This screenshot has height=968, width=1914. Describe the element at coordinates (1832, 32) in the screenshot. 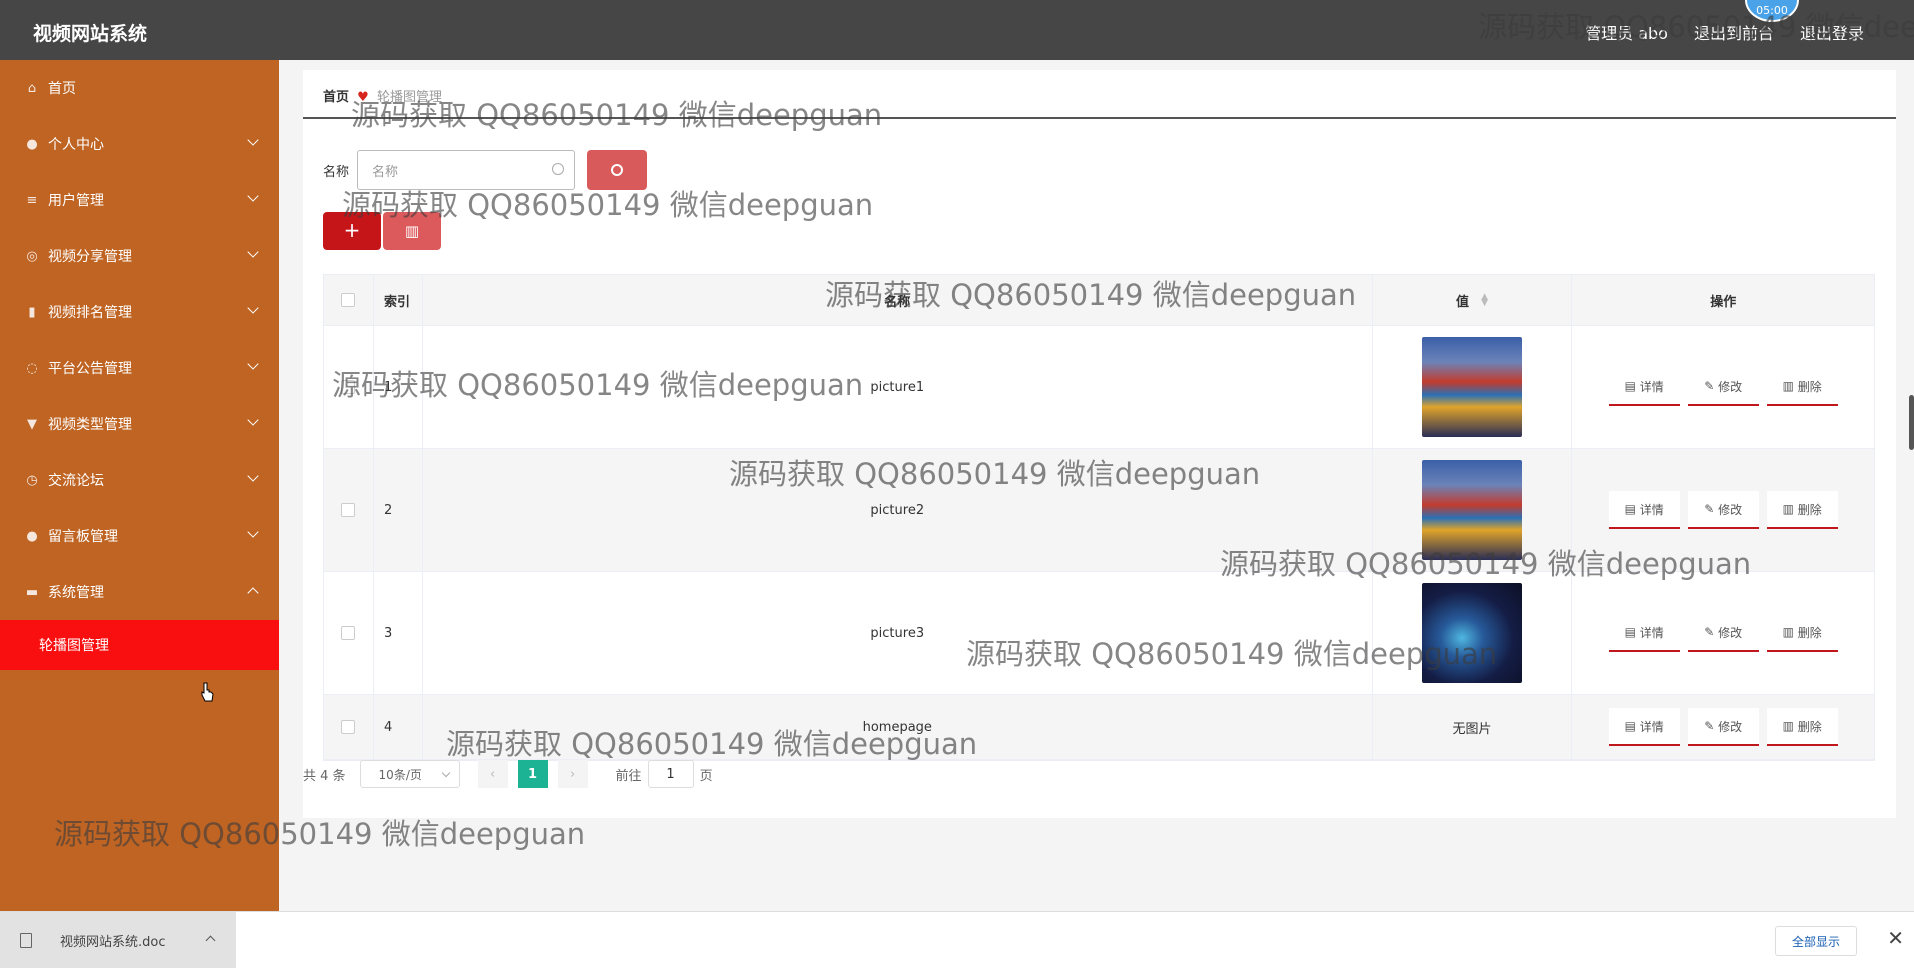

I see `logout-link: 退出登录` at that location.